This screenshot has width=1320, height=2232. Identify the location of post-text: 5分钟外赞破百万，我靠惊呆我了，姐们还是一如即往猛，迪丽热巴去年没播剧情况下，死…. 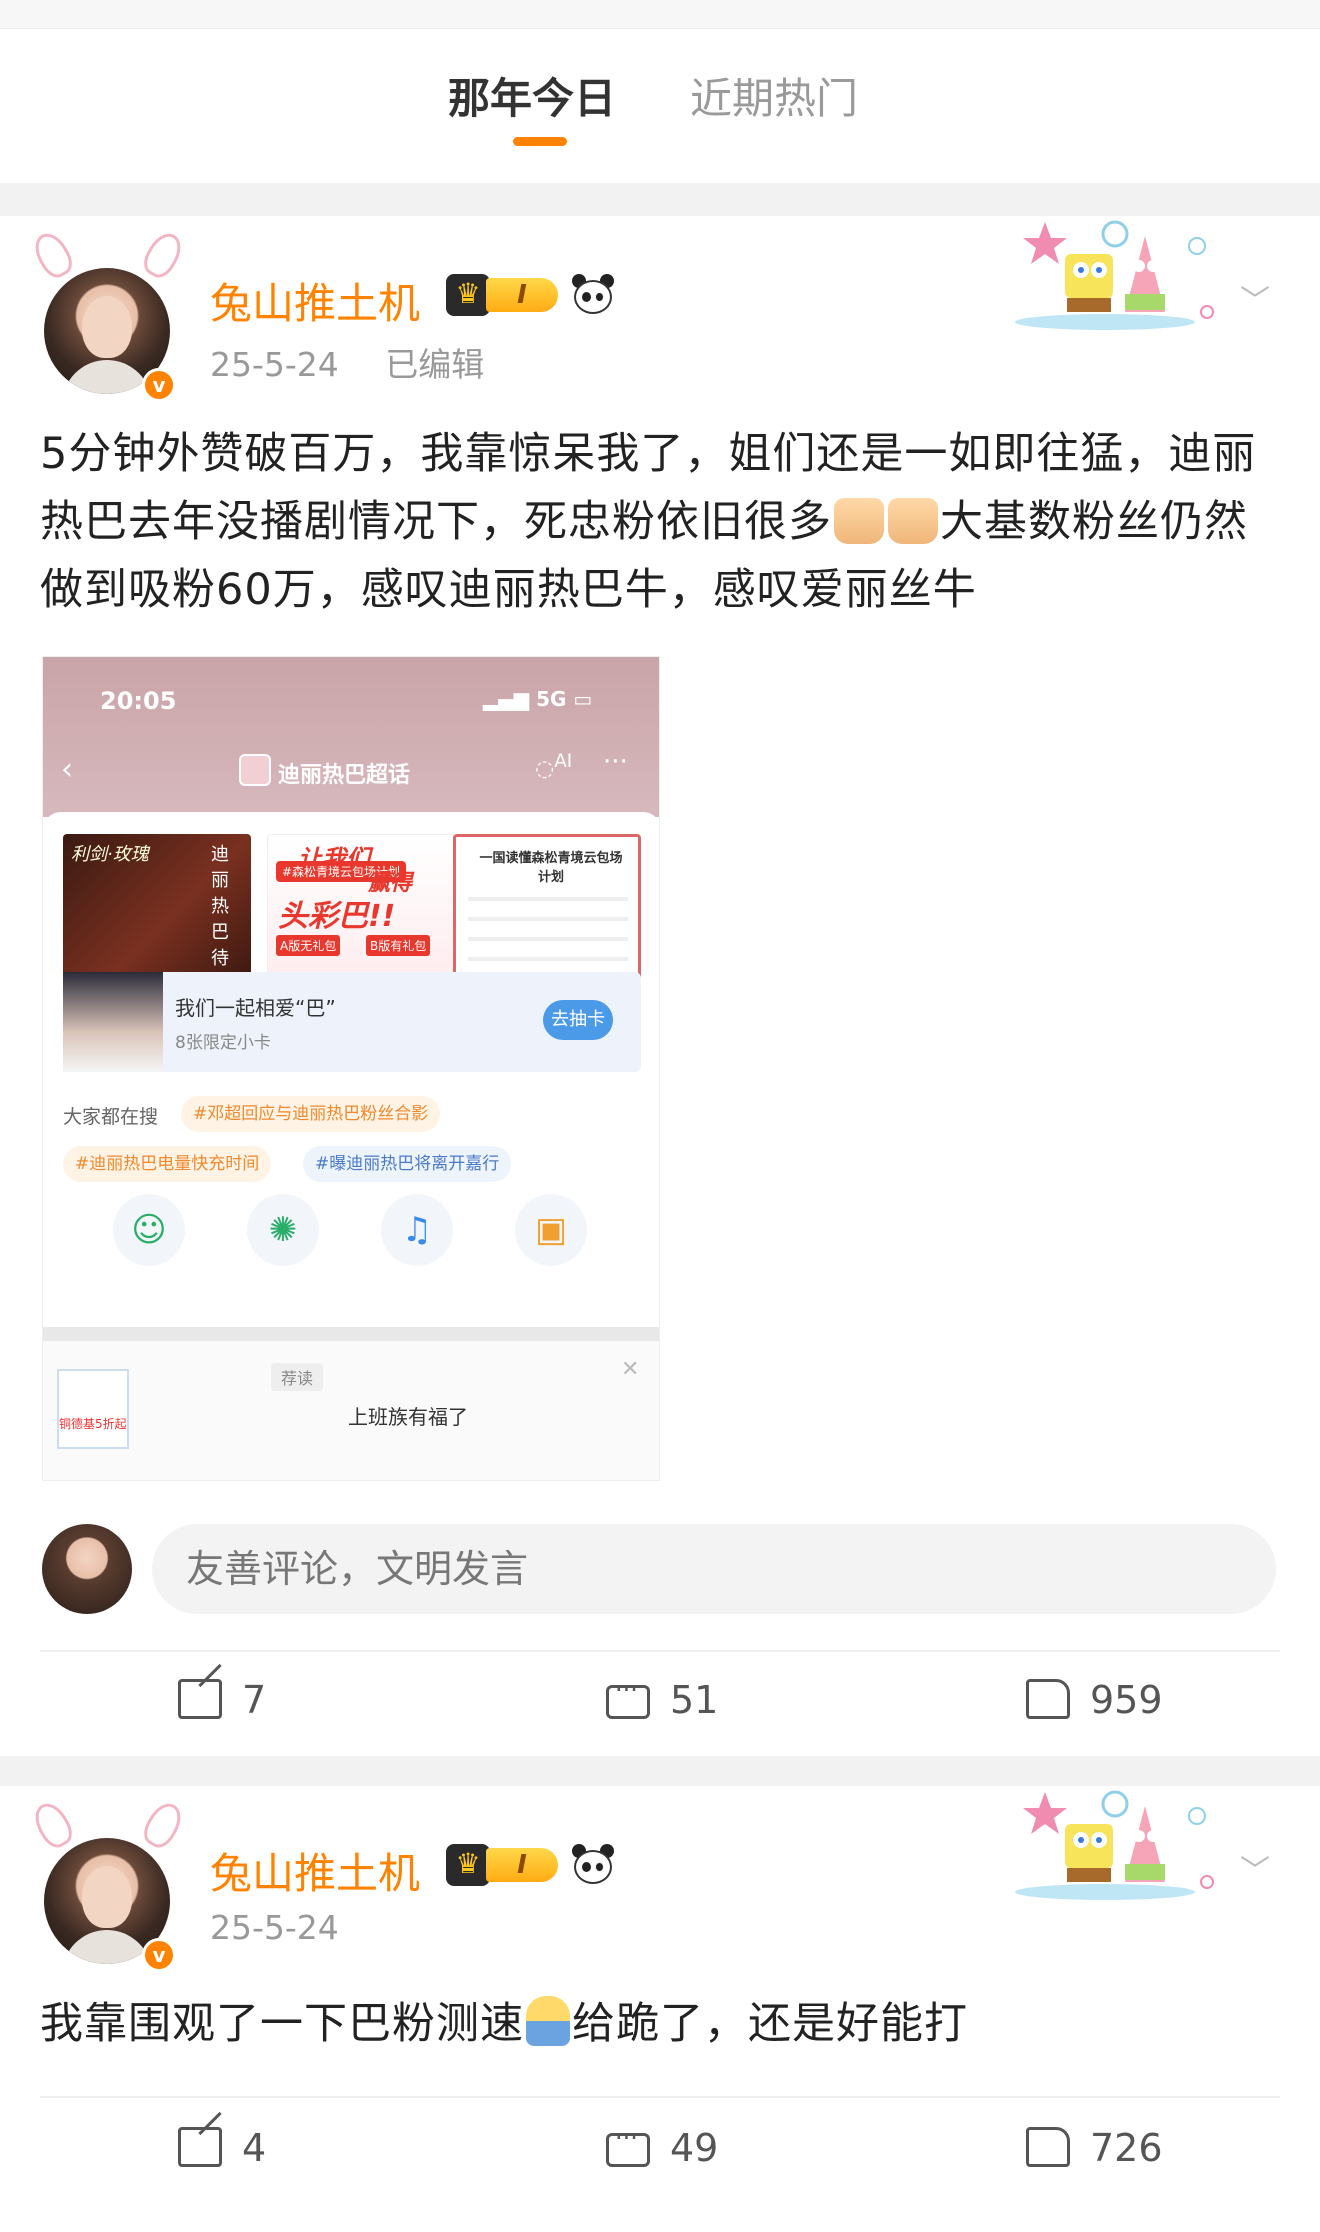
(648, 522).